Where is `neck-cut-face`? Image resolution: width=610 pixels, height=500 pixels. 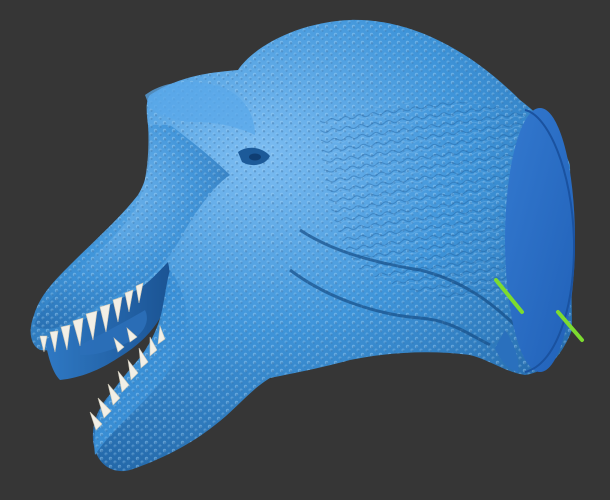 neck-cut-face is located at coordinates (540, 240).